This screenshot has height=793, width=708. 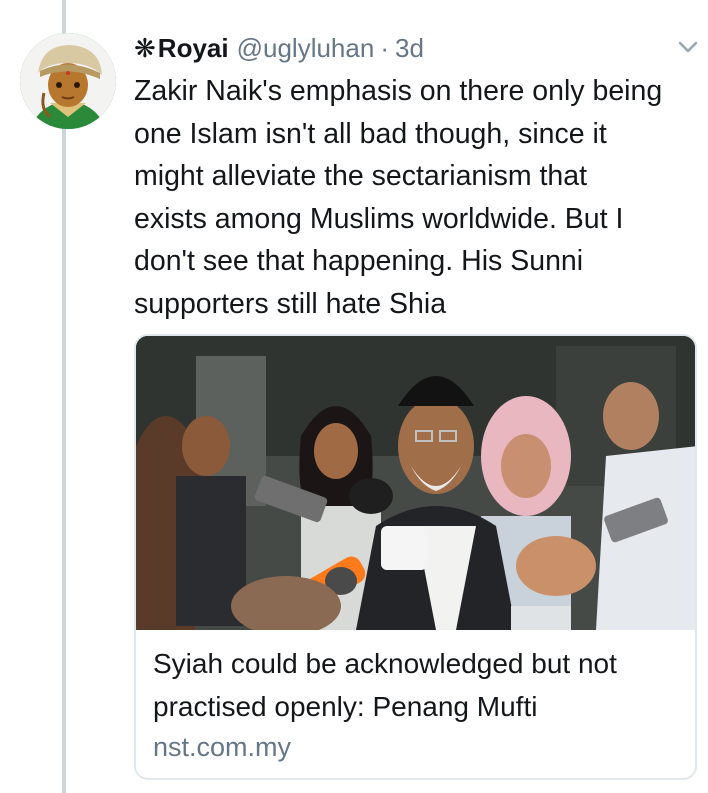 I want to click on avatar-illustration-icon, so click(x=68, y=81).